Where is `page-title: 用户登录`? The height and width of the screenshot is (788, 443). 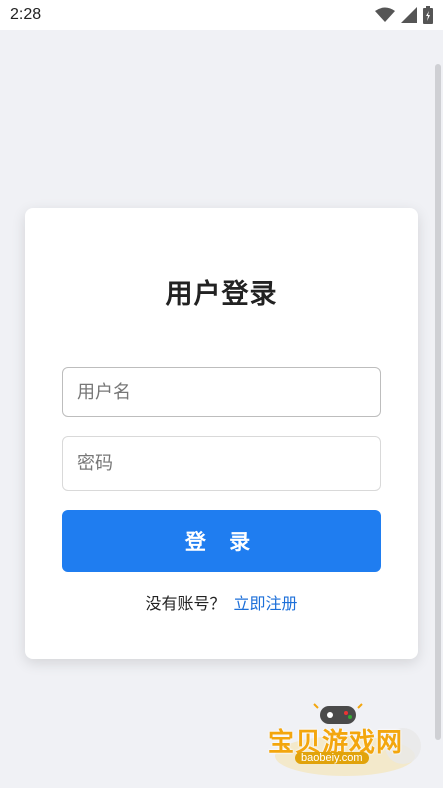
page-title: 用户登录 is located at coordinates (221, 294).